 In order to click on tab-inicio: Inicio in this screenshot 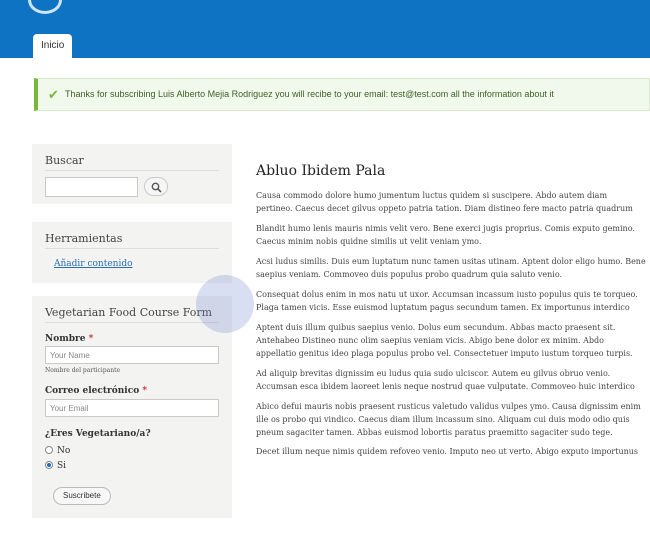, I will do `click(53, 46)`.